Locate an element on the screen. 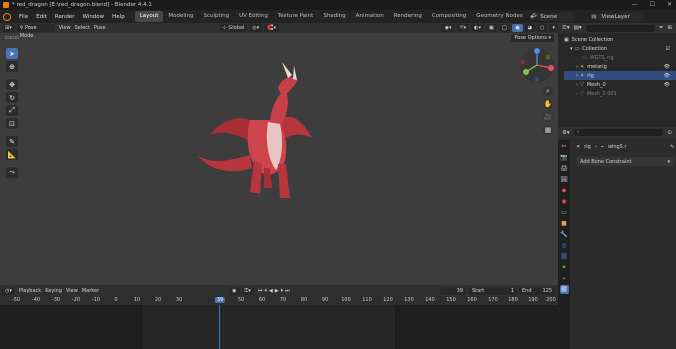  tab-uv-editing: UV Editing is located at coordinates (253, 16).